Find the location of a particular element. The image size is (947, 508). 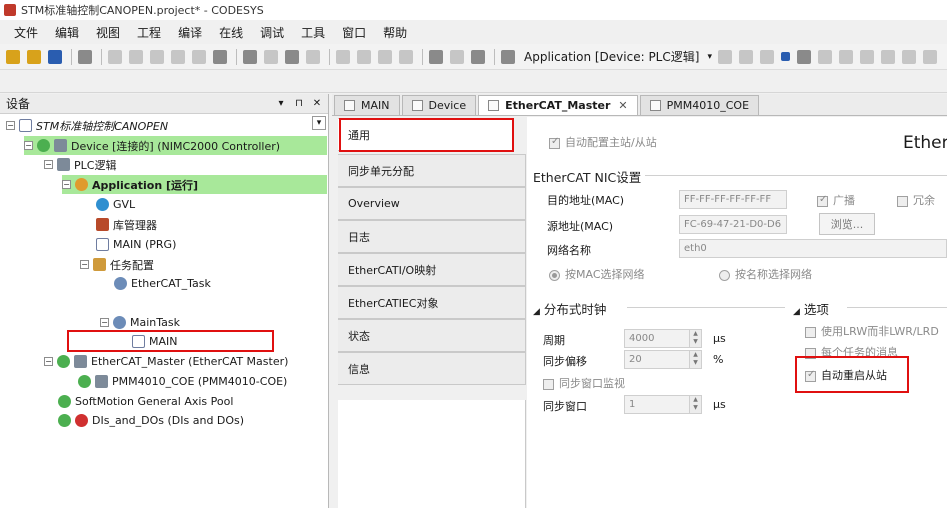

step-out-icon is located at coordinates (866, 56).